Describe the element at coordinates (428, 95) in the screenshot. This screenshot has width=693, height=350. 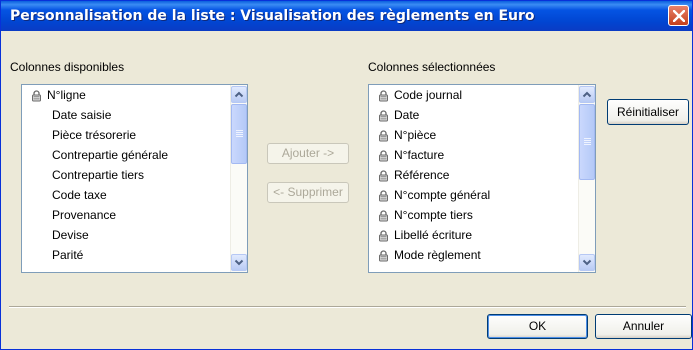
I see `list-item-label: Code journal` at that location.